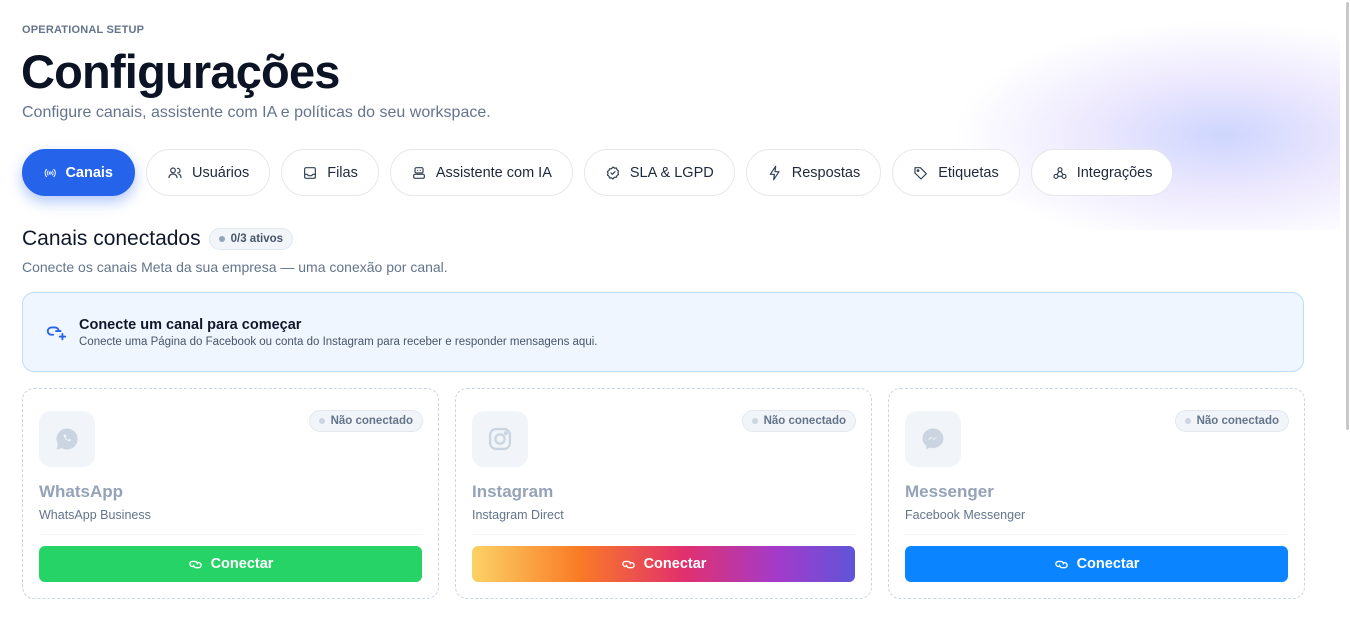 The height and width of the screenshot is (630, 1350). What do you see at coordinates (56, 333) in the screenshot?
I see `link-plus-icon` at bounding box center [56, 333].